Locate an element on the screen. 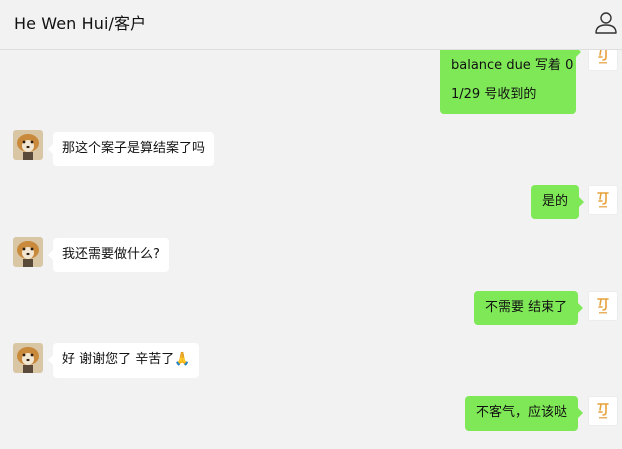 Image resolution: width=622 pixels, height=449 pixels. chat-header: He Wen Hui/客户 is located at coordinates (311, 25).